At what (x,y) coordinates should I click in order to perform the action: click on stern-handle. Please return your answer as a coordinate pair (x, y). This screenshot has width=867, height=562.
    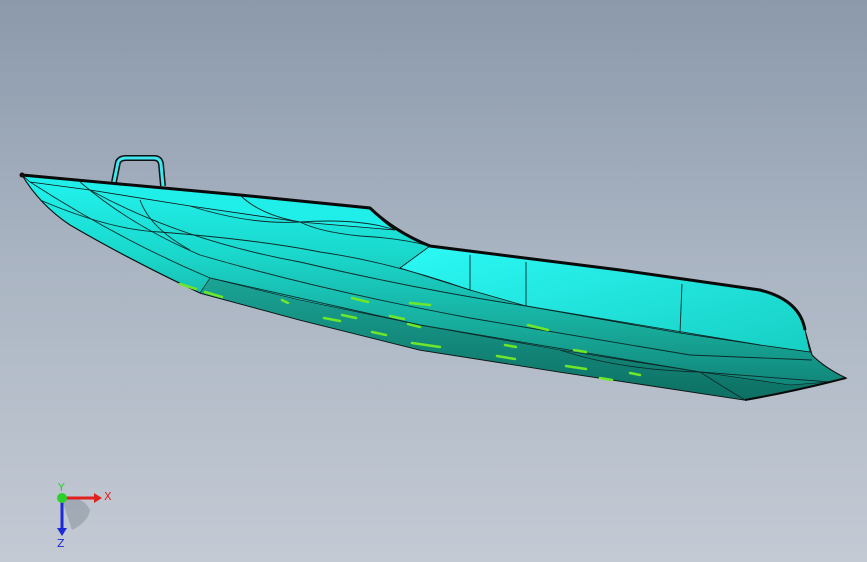
    Looking at the image, I should click on (138, 171).